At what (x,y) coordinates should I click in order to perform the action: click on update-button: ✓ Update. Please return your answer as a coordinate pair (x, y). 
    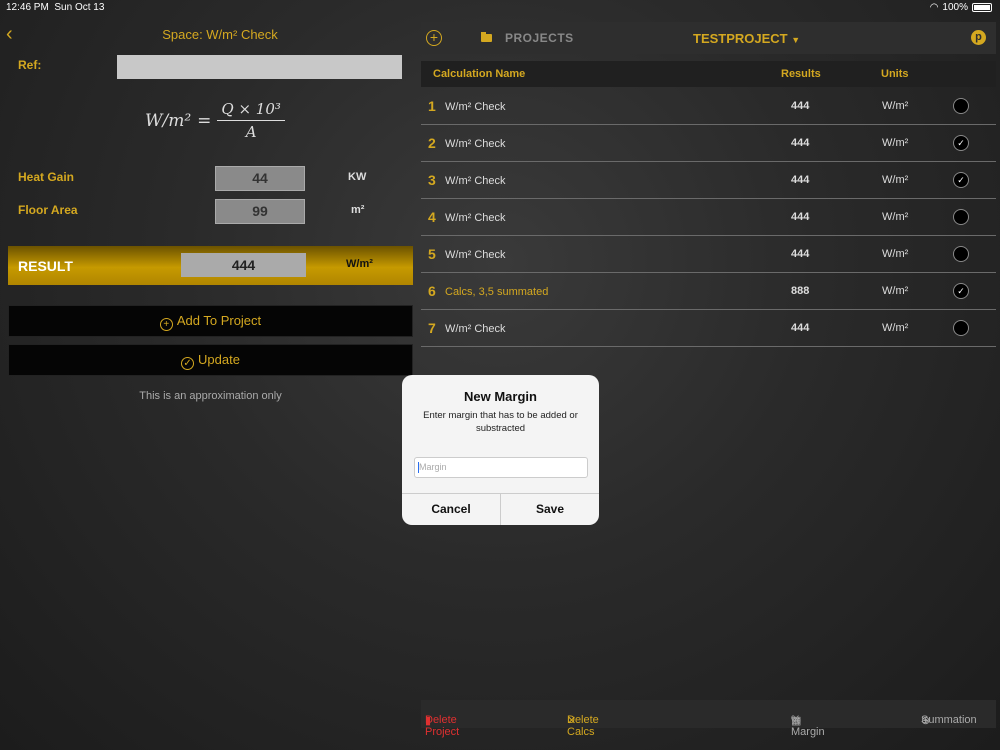
    Looking at the image, I should click on (210, 360).